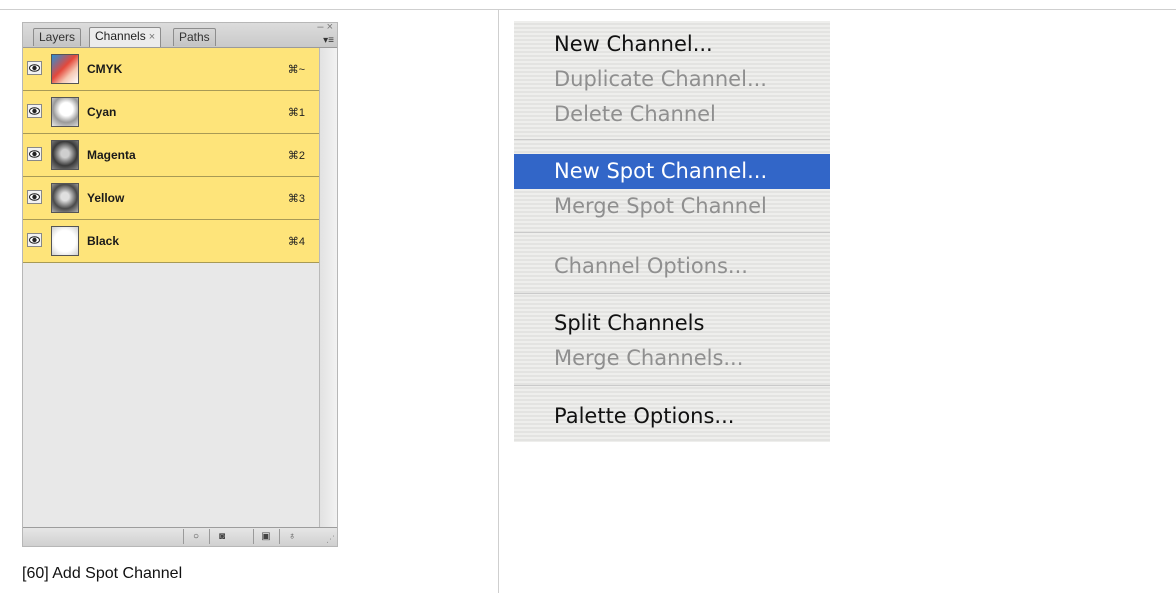  Describe the element at coordinates (265, 536) in the screenshot. I see `new-channel-icon: ▣` at that location.